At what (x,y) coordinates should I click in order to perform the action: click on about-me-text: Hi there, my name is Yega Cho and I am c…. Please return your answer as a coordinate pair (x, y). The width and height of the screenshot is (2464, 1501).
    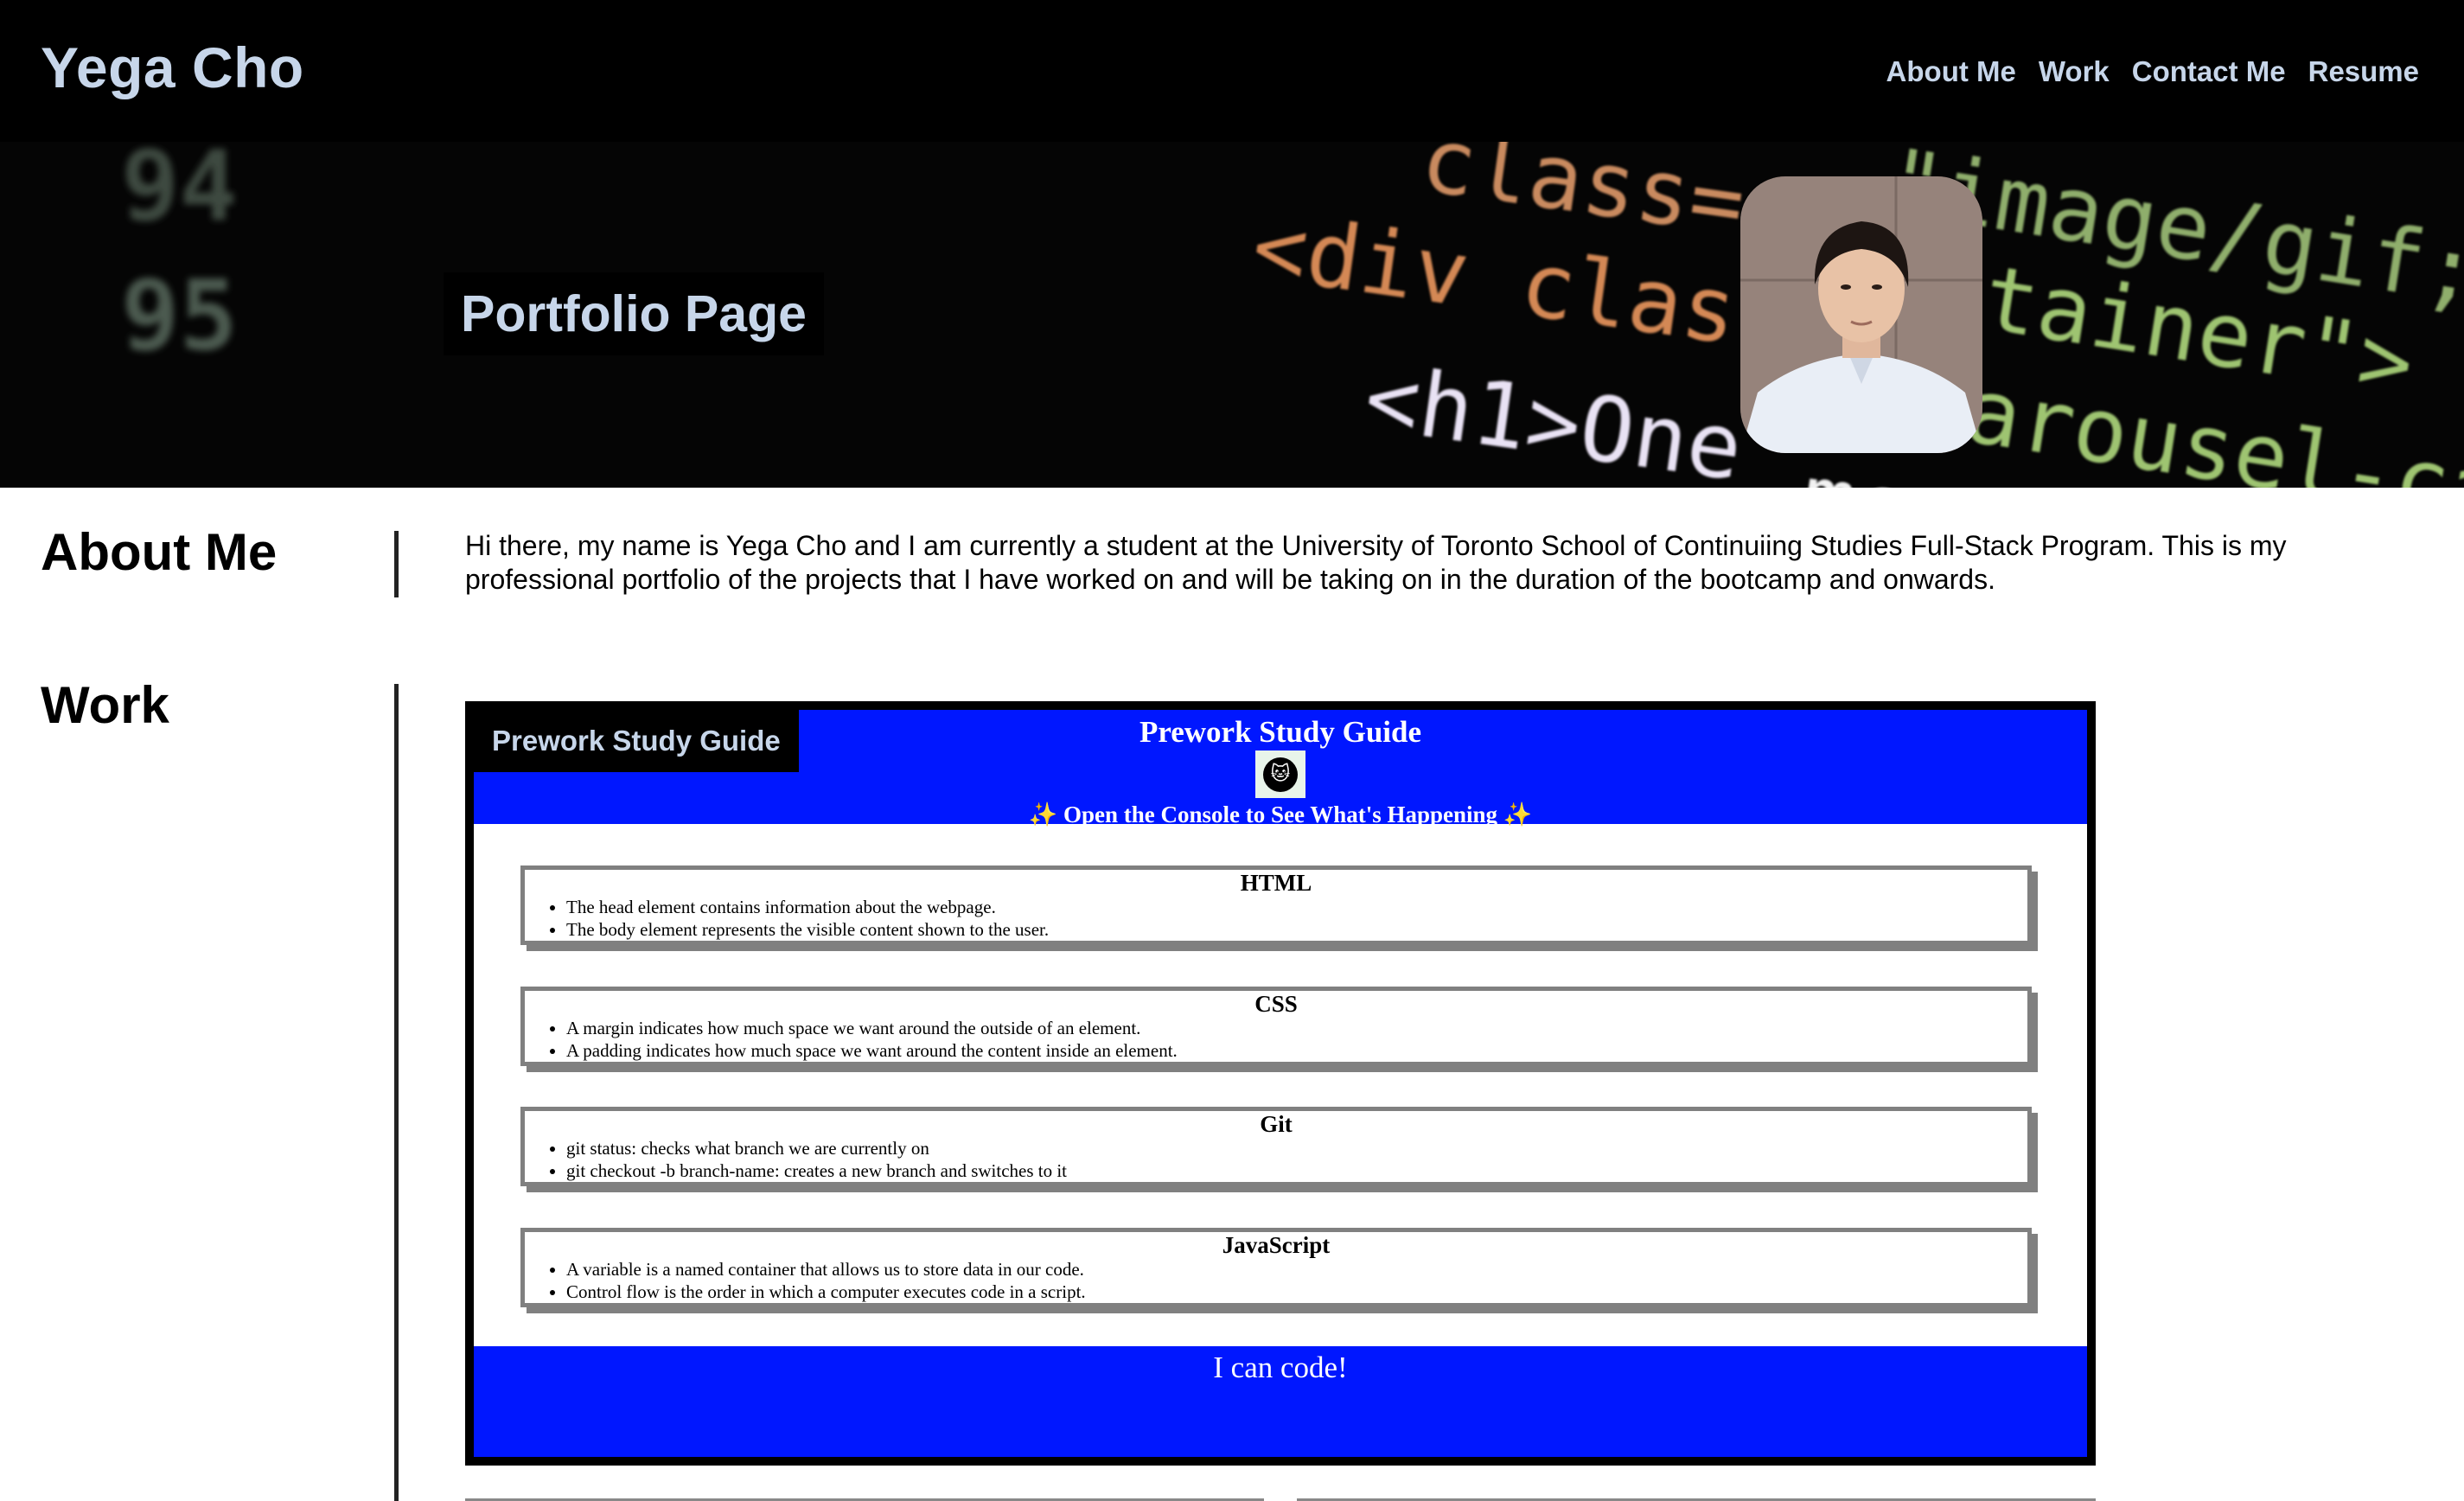
    Looking at the image, I should click on (1376, 562).